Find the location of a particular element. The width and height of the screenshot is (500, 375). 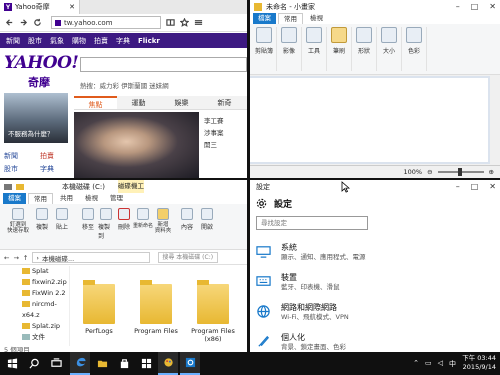

zoom-slider-thumb is located at coordinates (459, 172).